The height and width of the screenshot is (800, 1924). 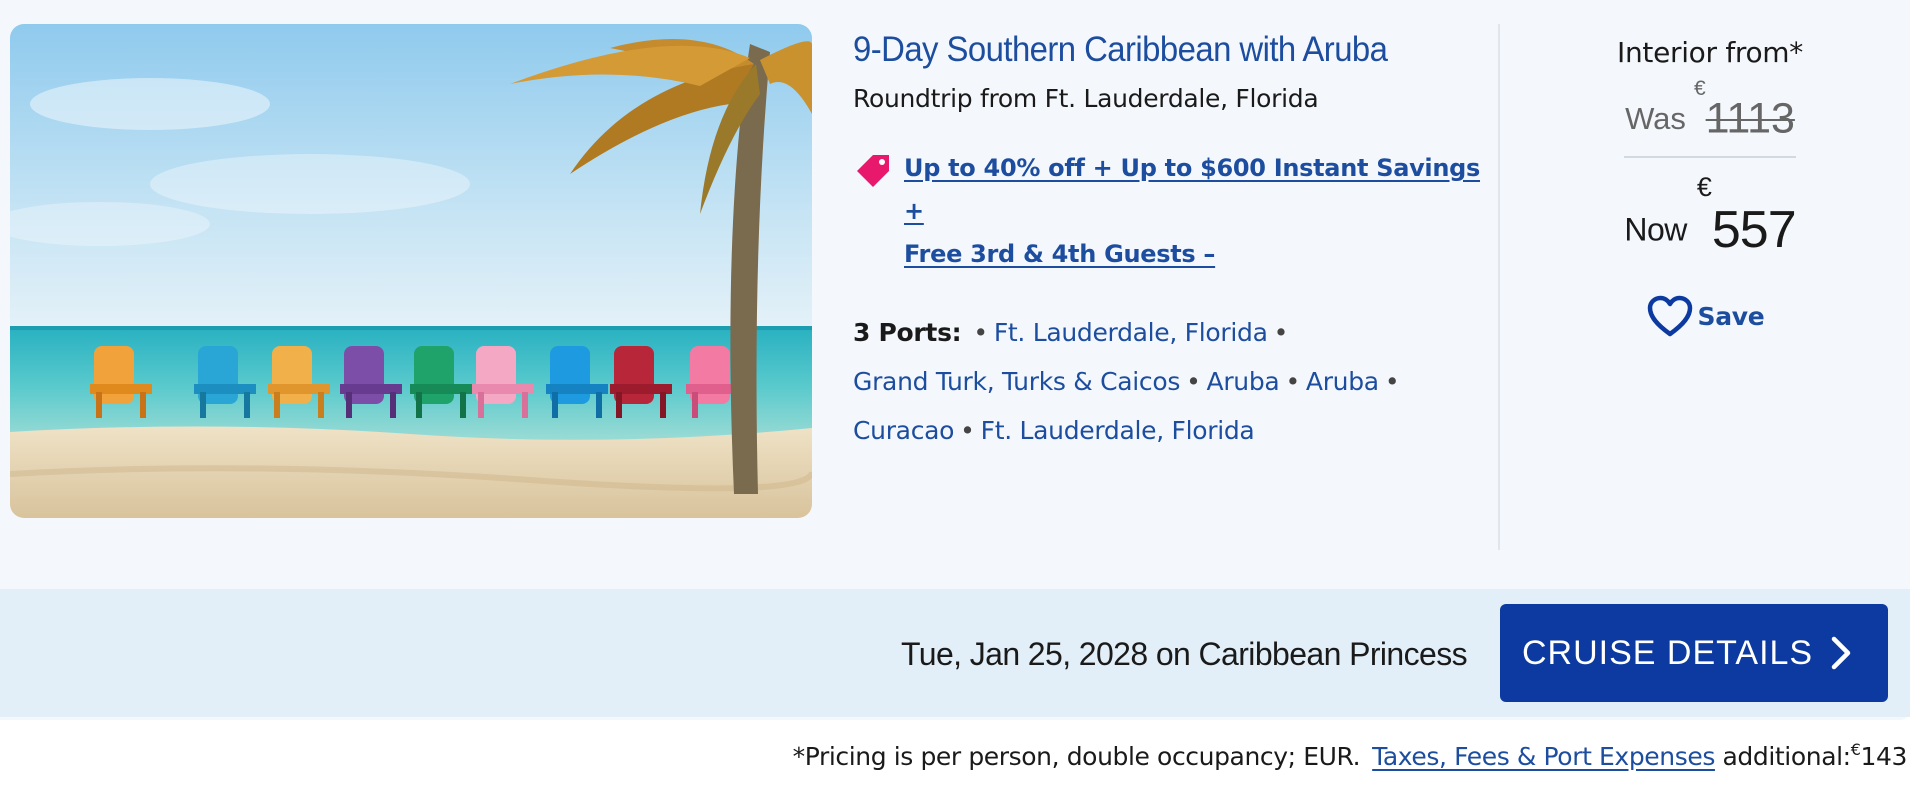 I want to click on cruise-departure: Roundtrip from Ft. Lauderdale, Florida, so click(x=1086, y=98).